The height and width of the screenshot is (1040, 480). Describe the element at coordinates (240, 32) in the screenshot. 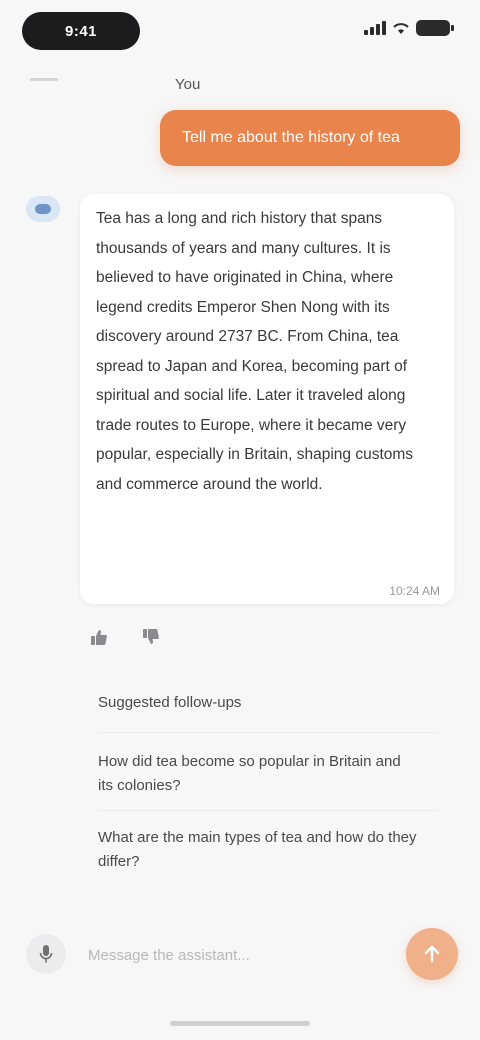

I see `status-bar: 9:41` at that location.